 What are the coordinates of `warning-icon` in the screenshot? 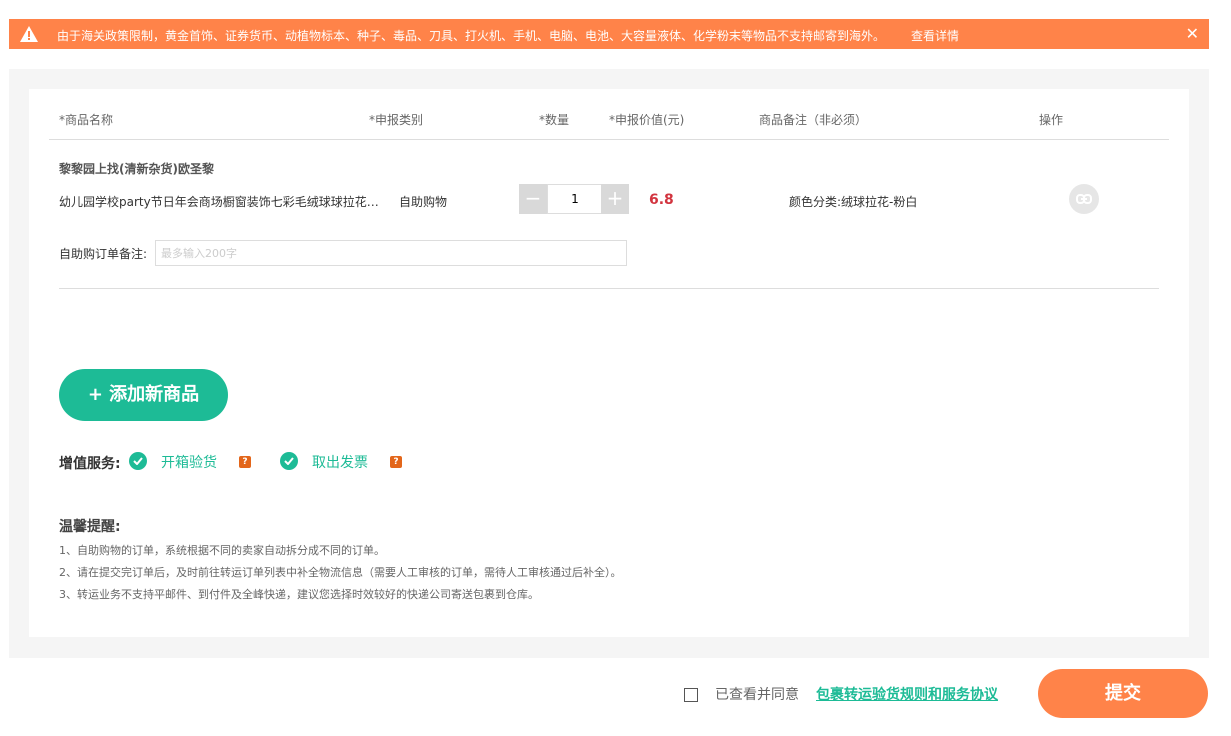 It's located at (29, 34).